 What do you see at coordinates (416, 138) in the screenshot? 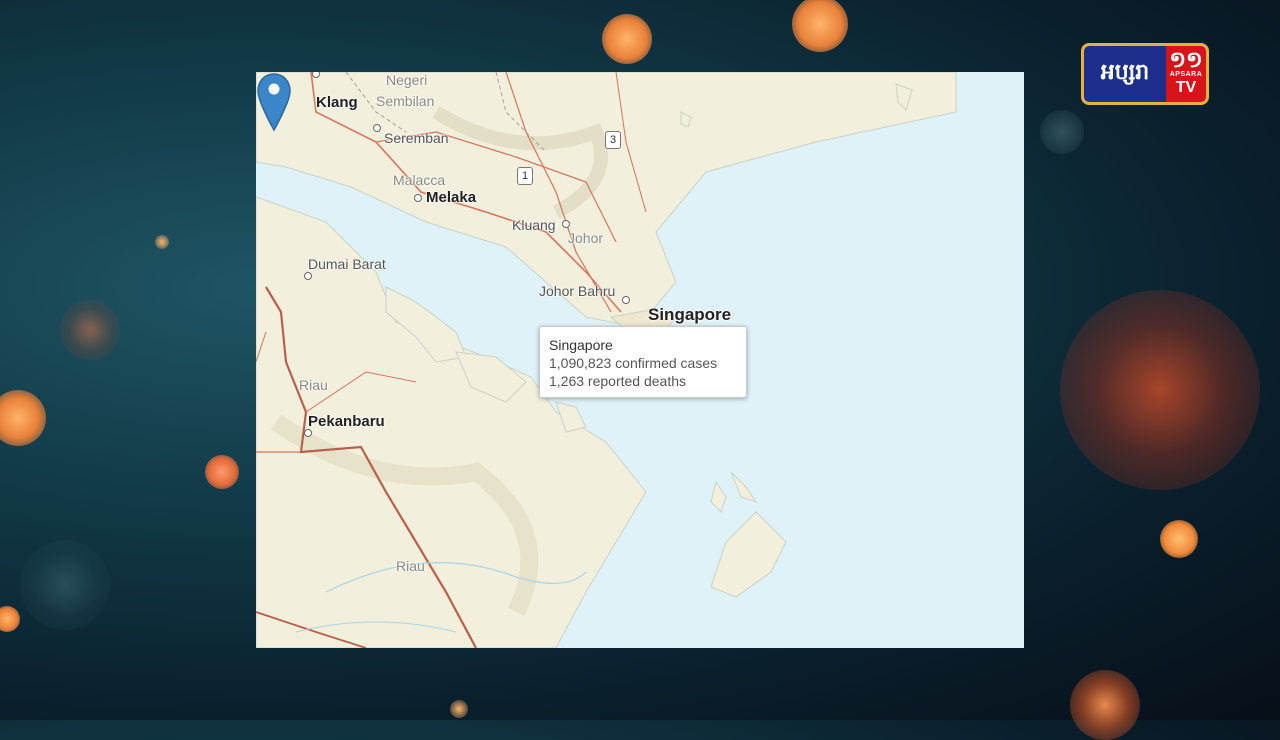
I see `map-label-seremban: Seremban` at bounding box center [416, 138].